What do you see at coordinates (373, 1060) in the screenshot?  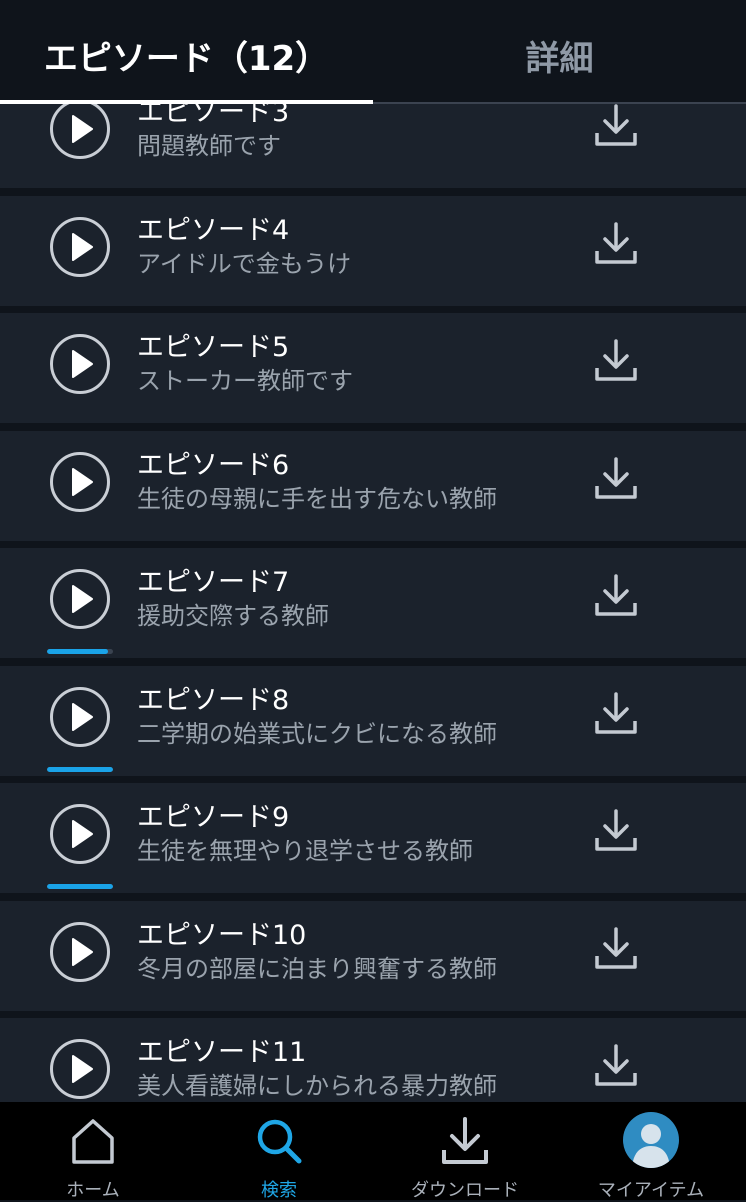 I see `episode-row: エピソード11 美人看護婦にしかられる暴力教師` at bounding box center [373, 1060].